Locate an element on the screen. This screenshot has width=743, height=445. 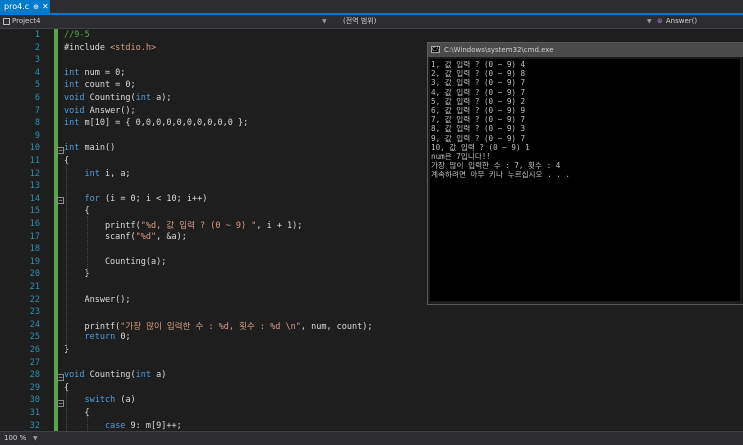
line-number: 28 is located at coordinates (34, 375).